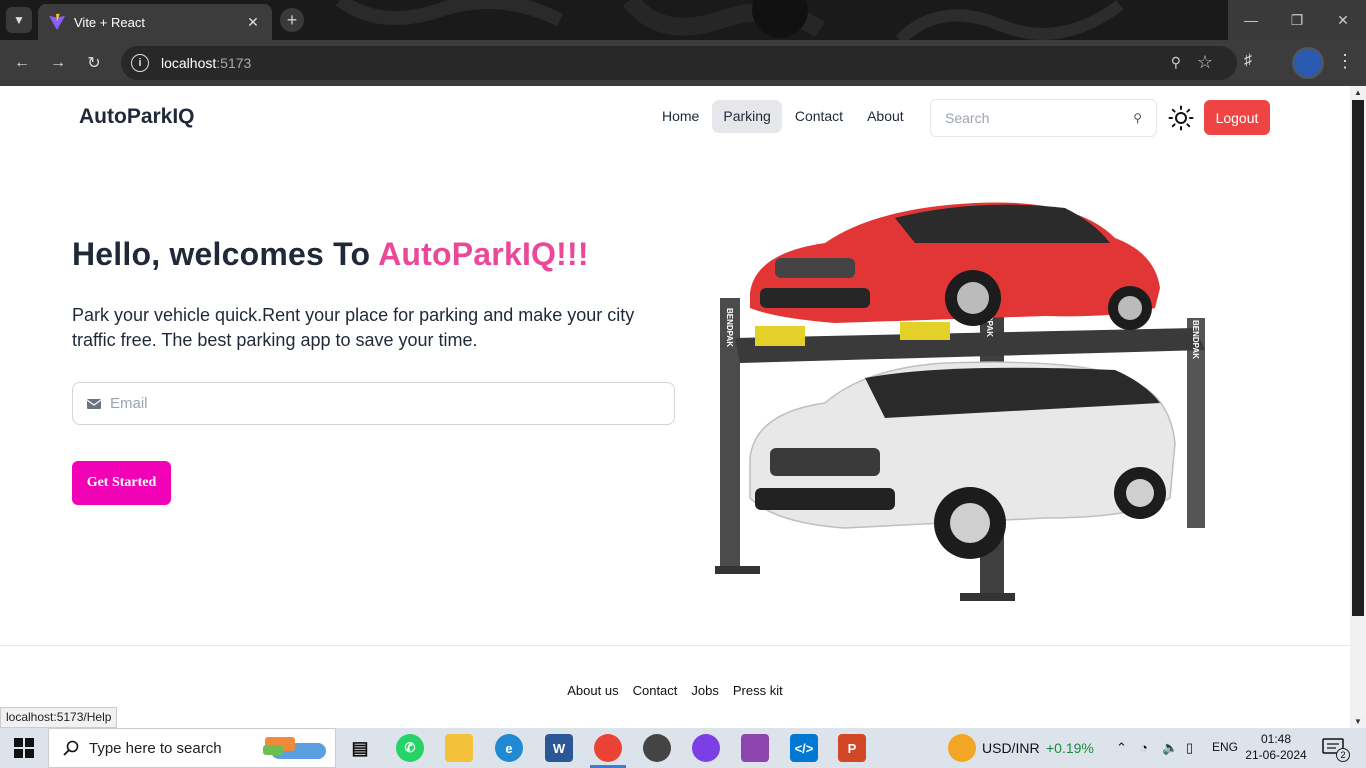 The image size is (1366, 768). I want to click on tab-title: Vite + React, so click(109, 22).